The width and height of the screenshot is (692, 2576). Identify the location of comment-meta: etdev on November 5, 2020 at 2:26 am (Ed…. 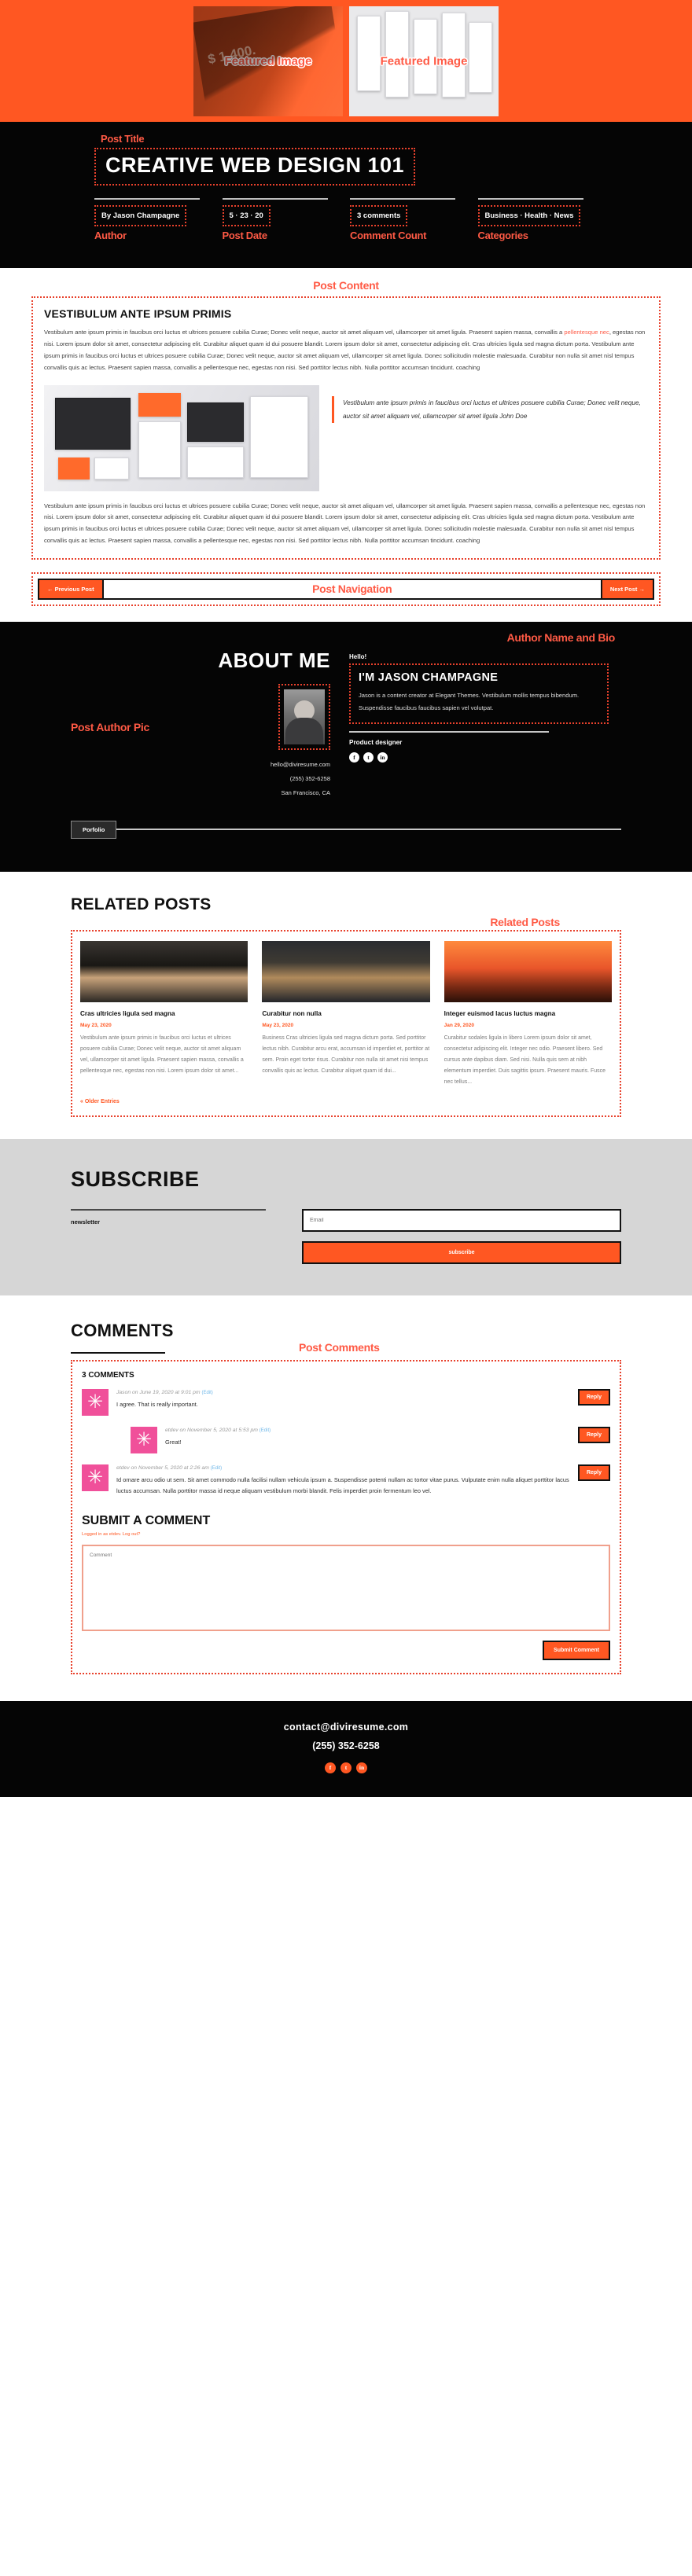
(343, 1468).